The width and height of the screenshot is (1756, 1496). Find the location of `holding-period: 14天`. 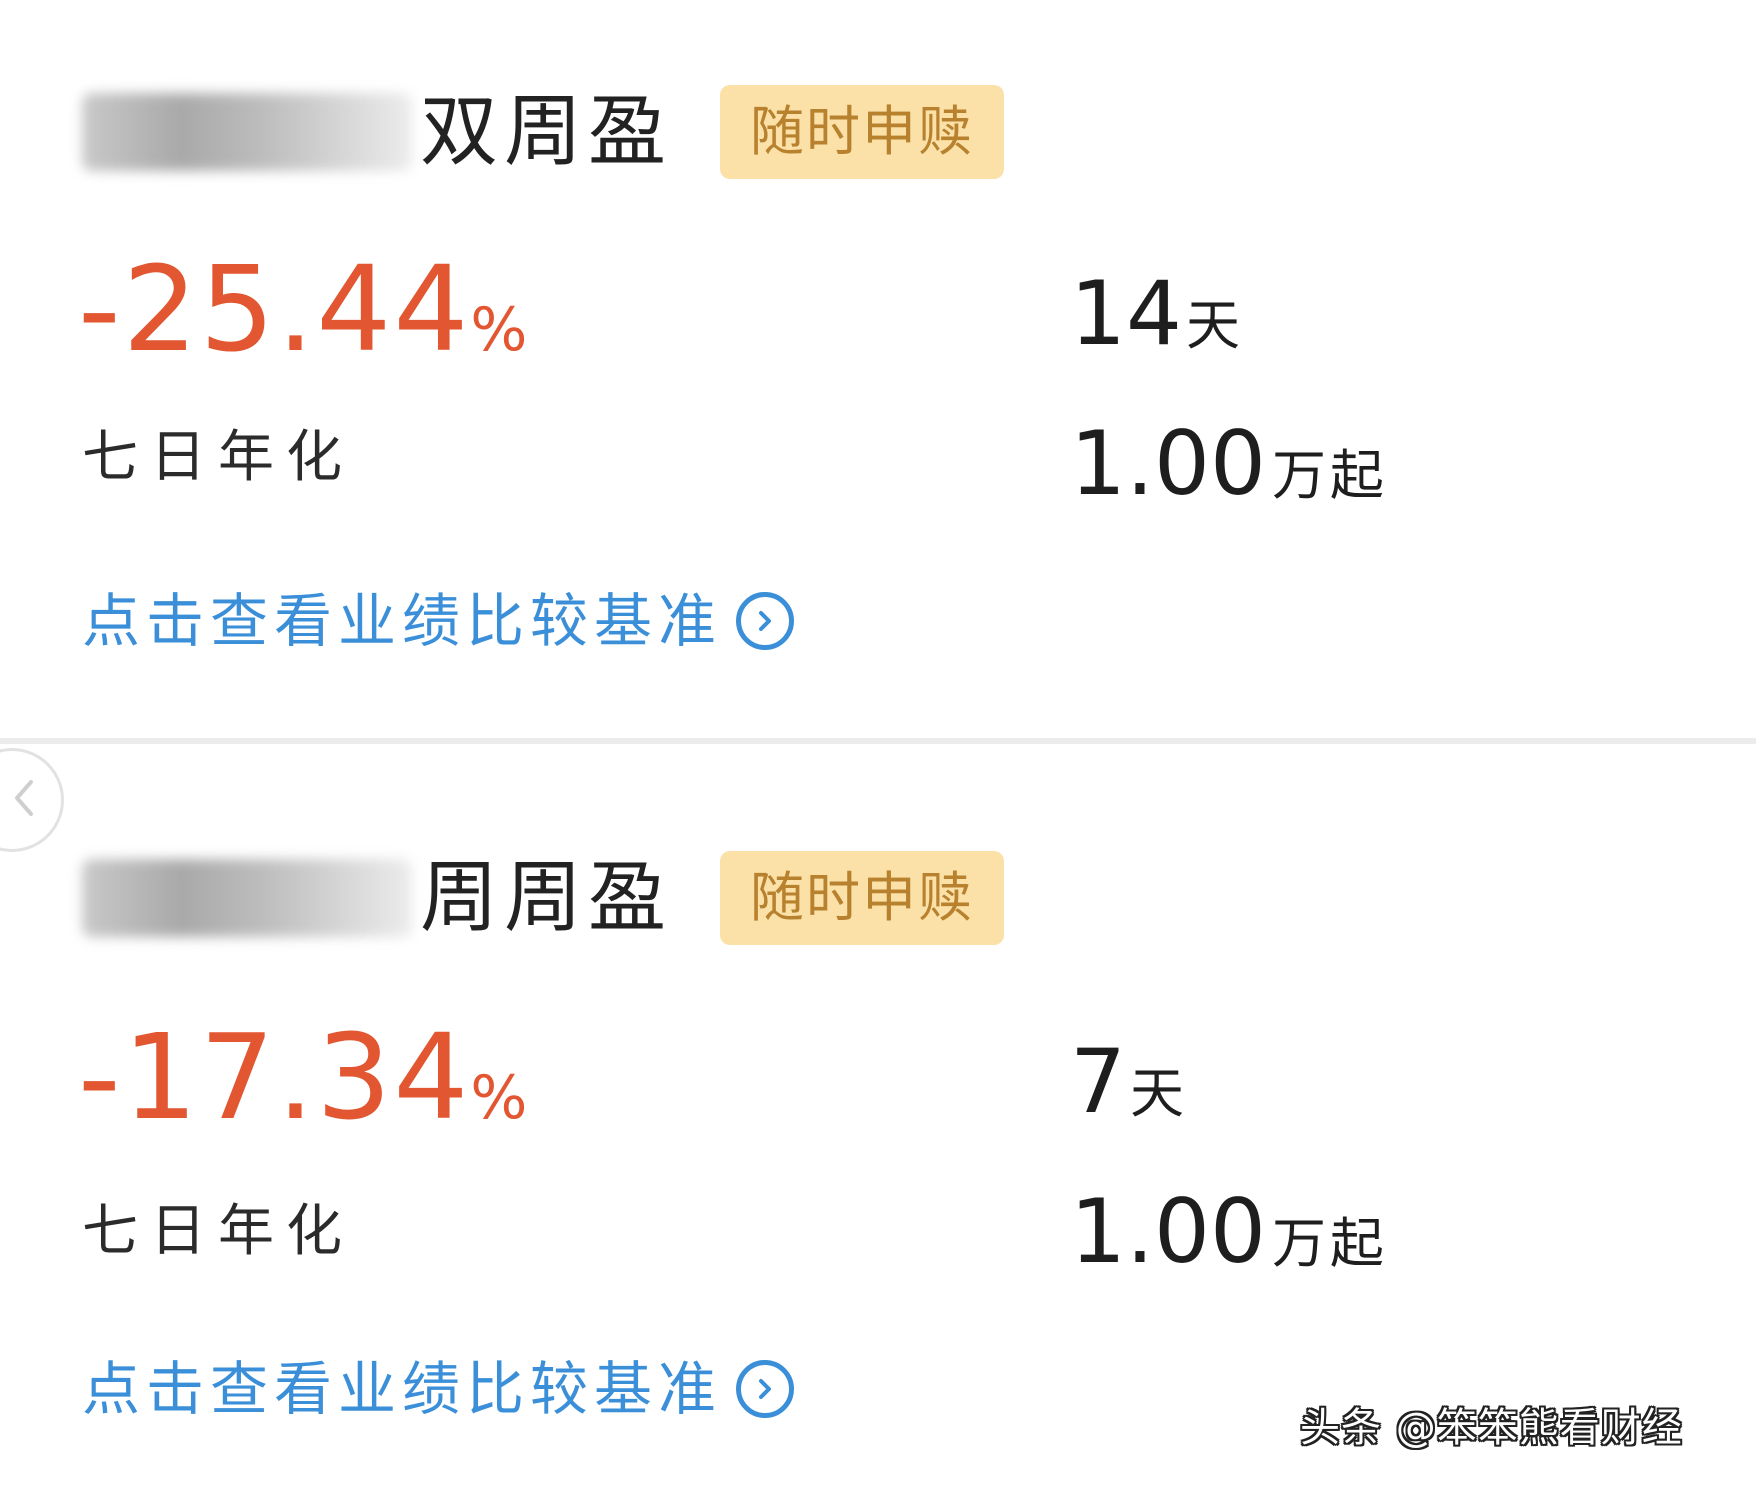

holding-period: 14天 is located at coordinates (1155, 314).